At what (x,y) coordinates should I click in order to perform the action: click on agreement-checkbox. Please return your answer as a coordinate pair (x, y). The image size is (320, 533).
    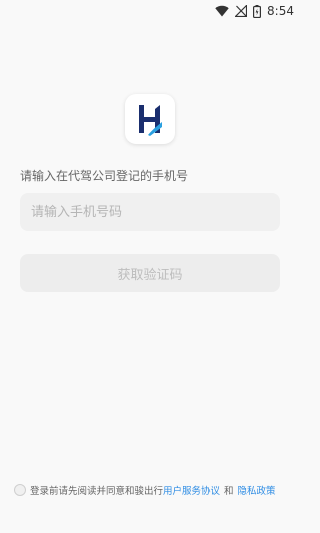
    Looking at the image, I should click on (20, 490).